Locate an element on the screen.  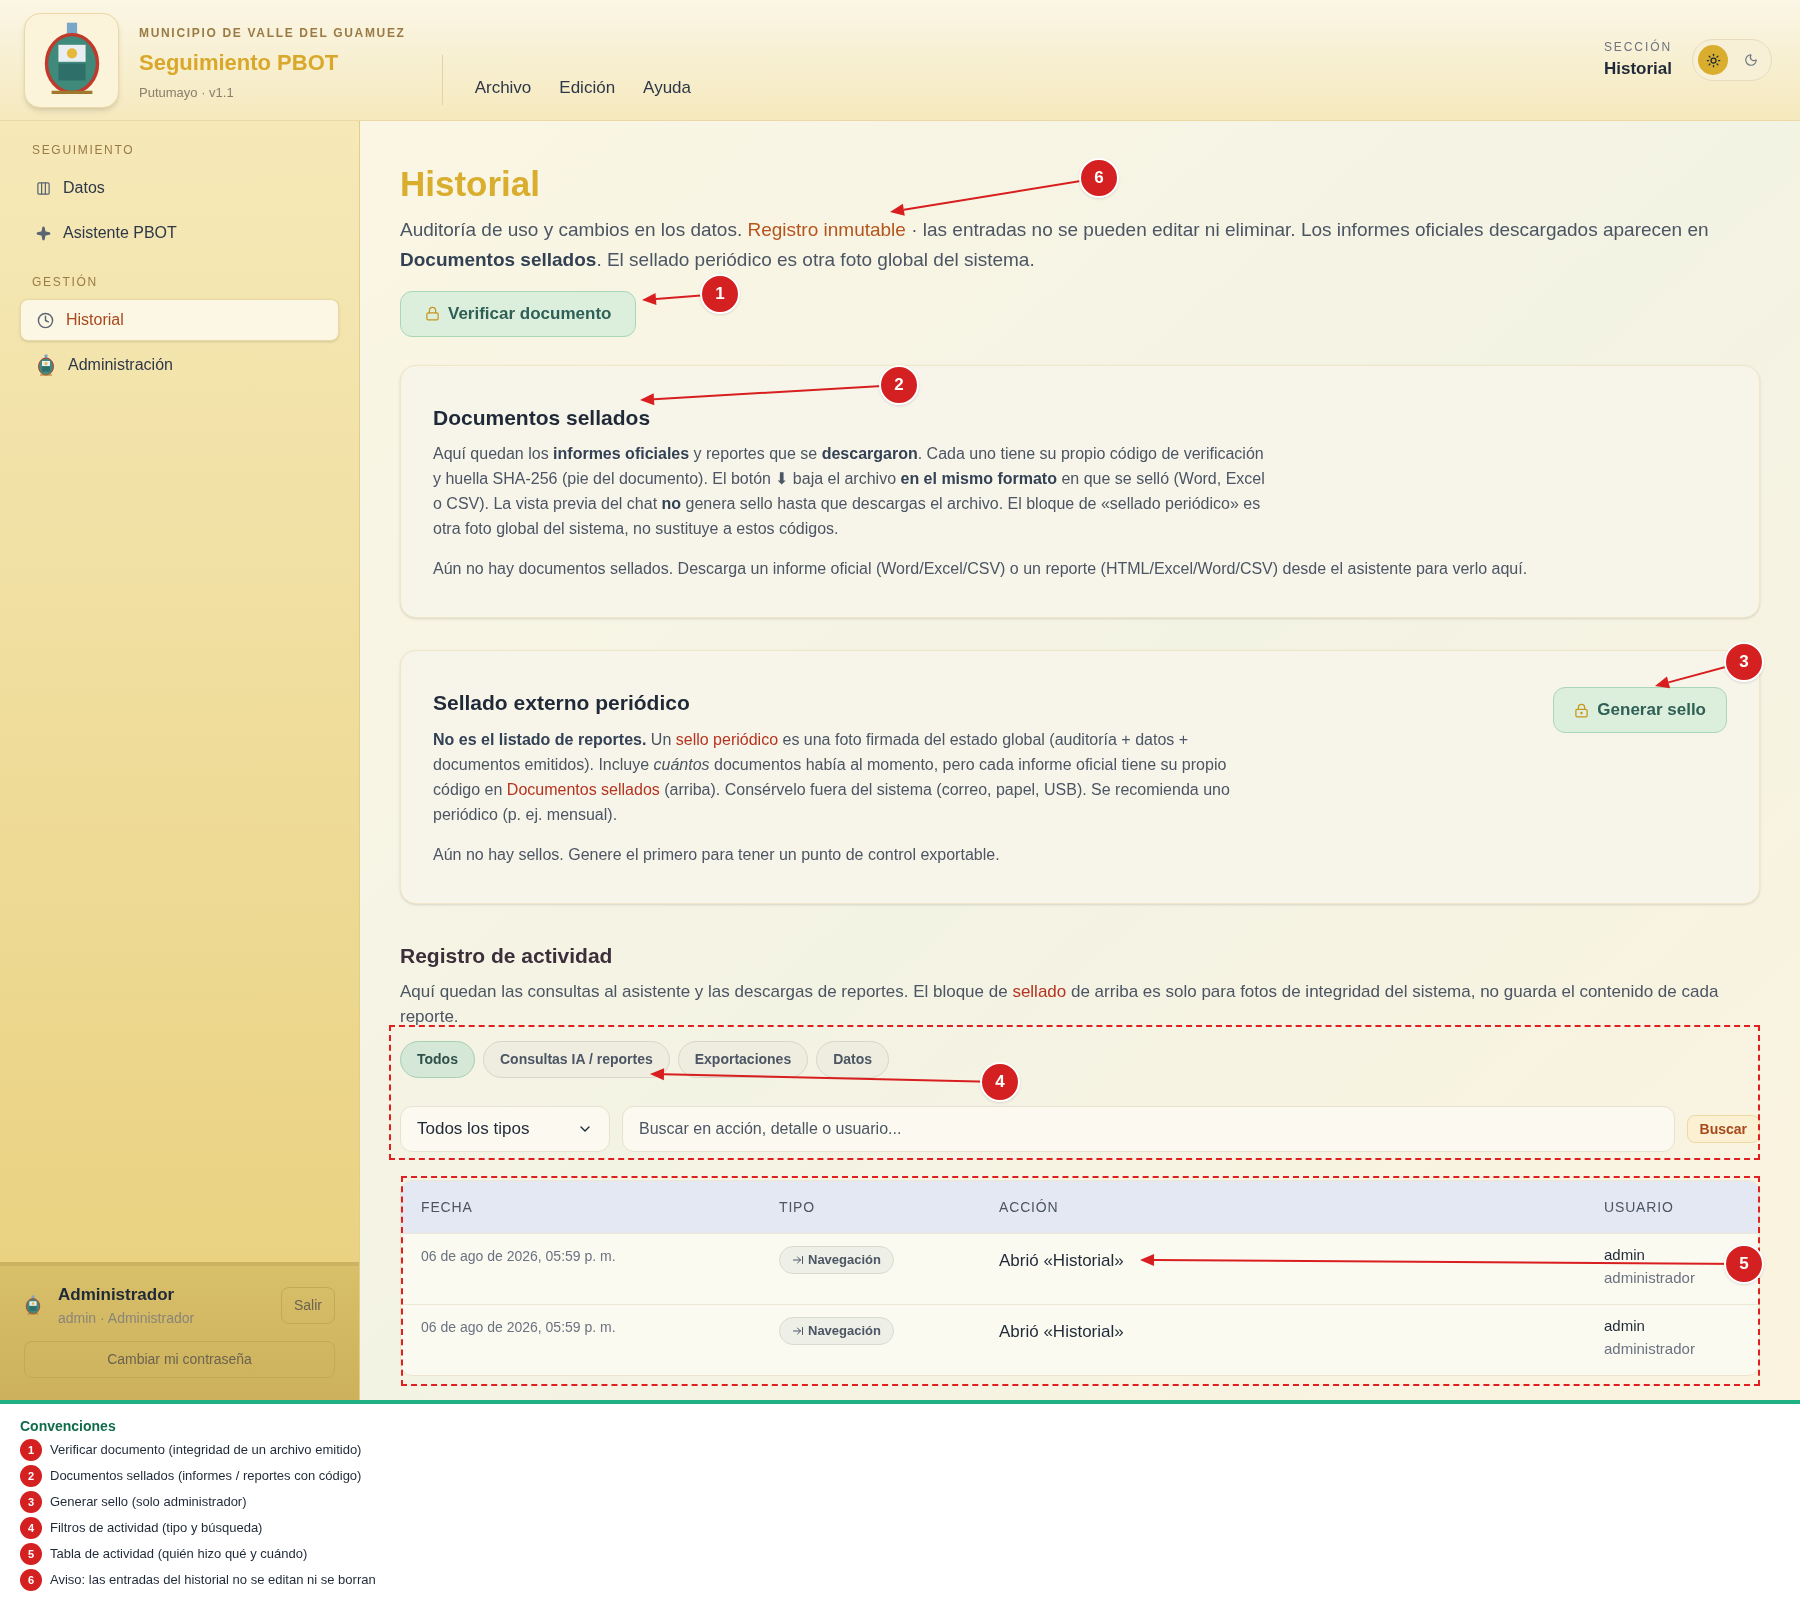
legend-marker: 5 is located at coordinates (31, 1554).